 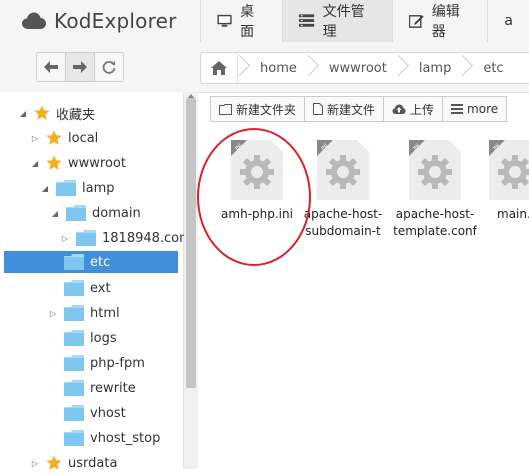 I want to click on tree-item-vhost-stop: vhost_stop, so click(x=112, y=438).